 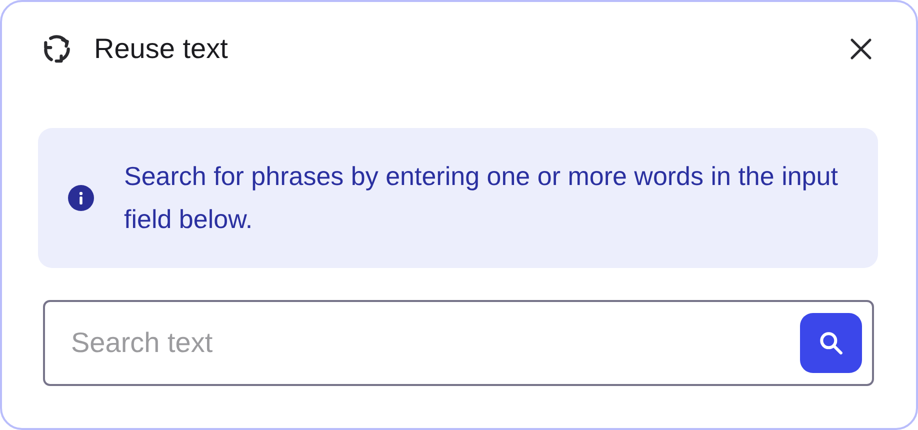 I want to click on info-icon, so click(x=81, y=198).